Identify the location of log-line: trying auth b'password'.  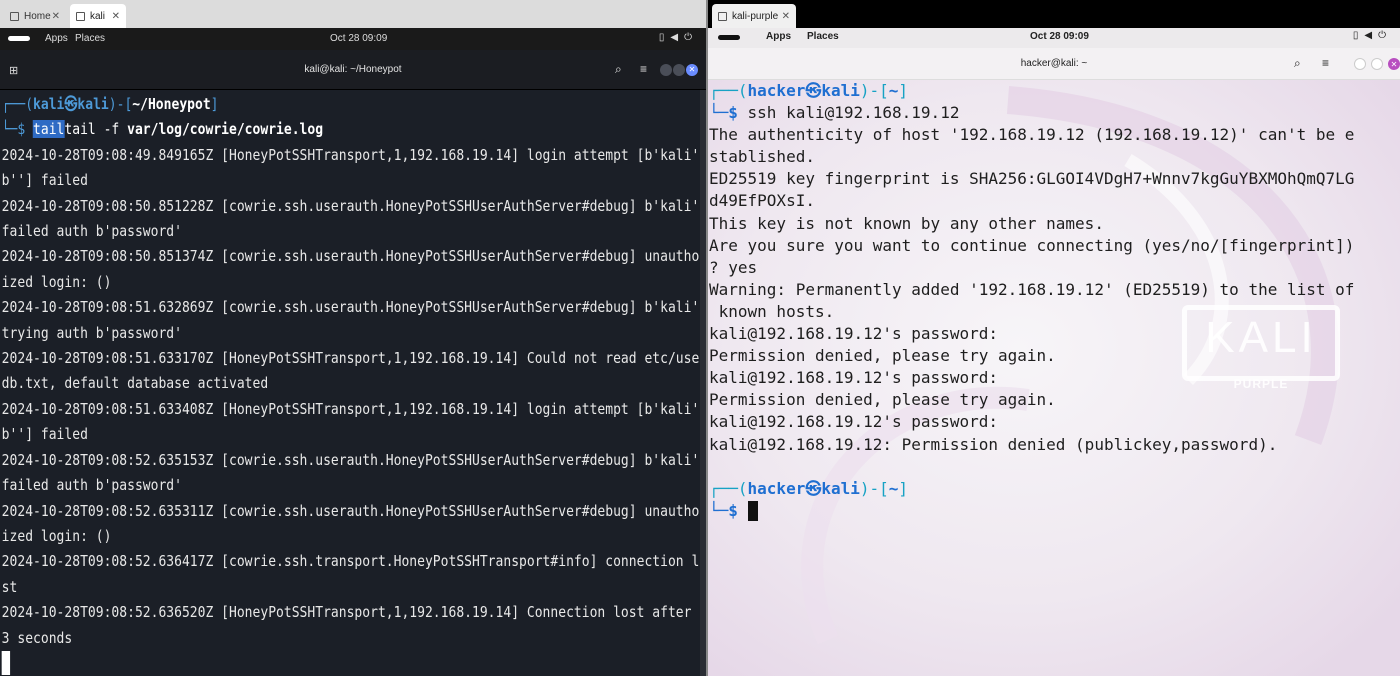
(91, 332).